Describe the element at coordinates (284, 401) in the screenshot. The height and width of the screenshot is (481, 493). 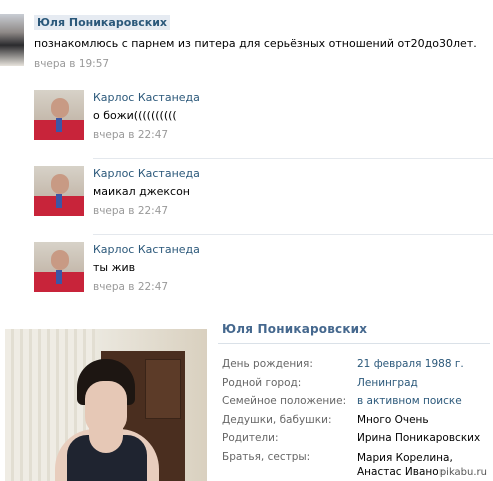
I see `info-label: Семейное положение:` at that location.